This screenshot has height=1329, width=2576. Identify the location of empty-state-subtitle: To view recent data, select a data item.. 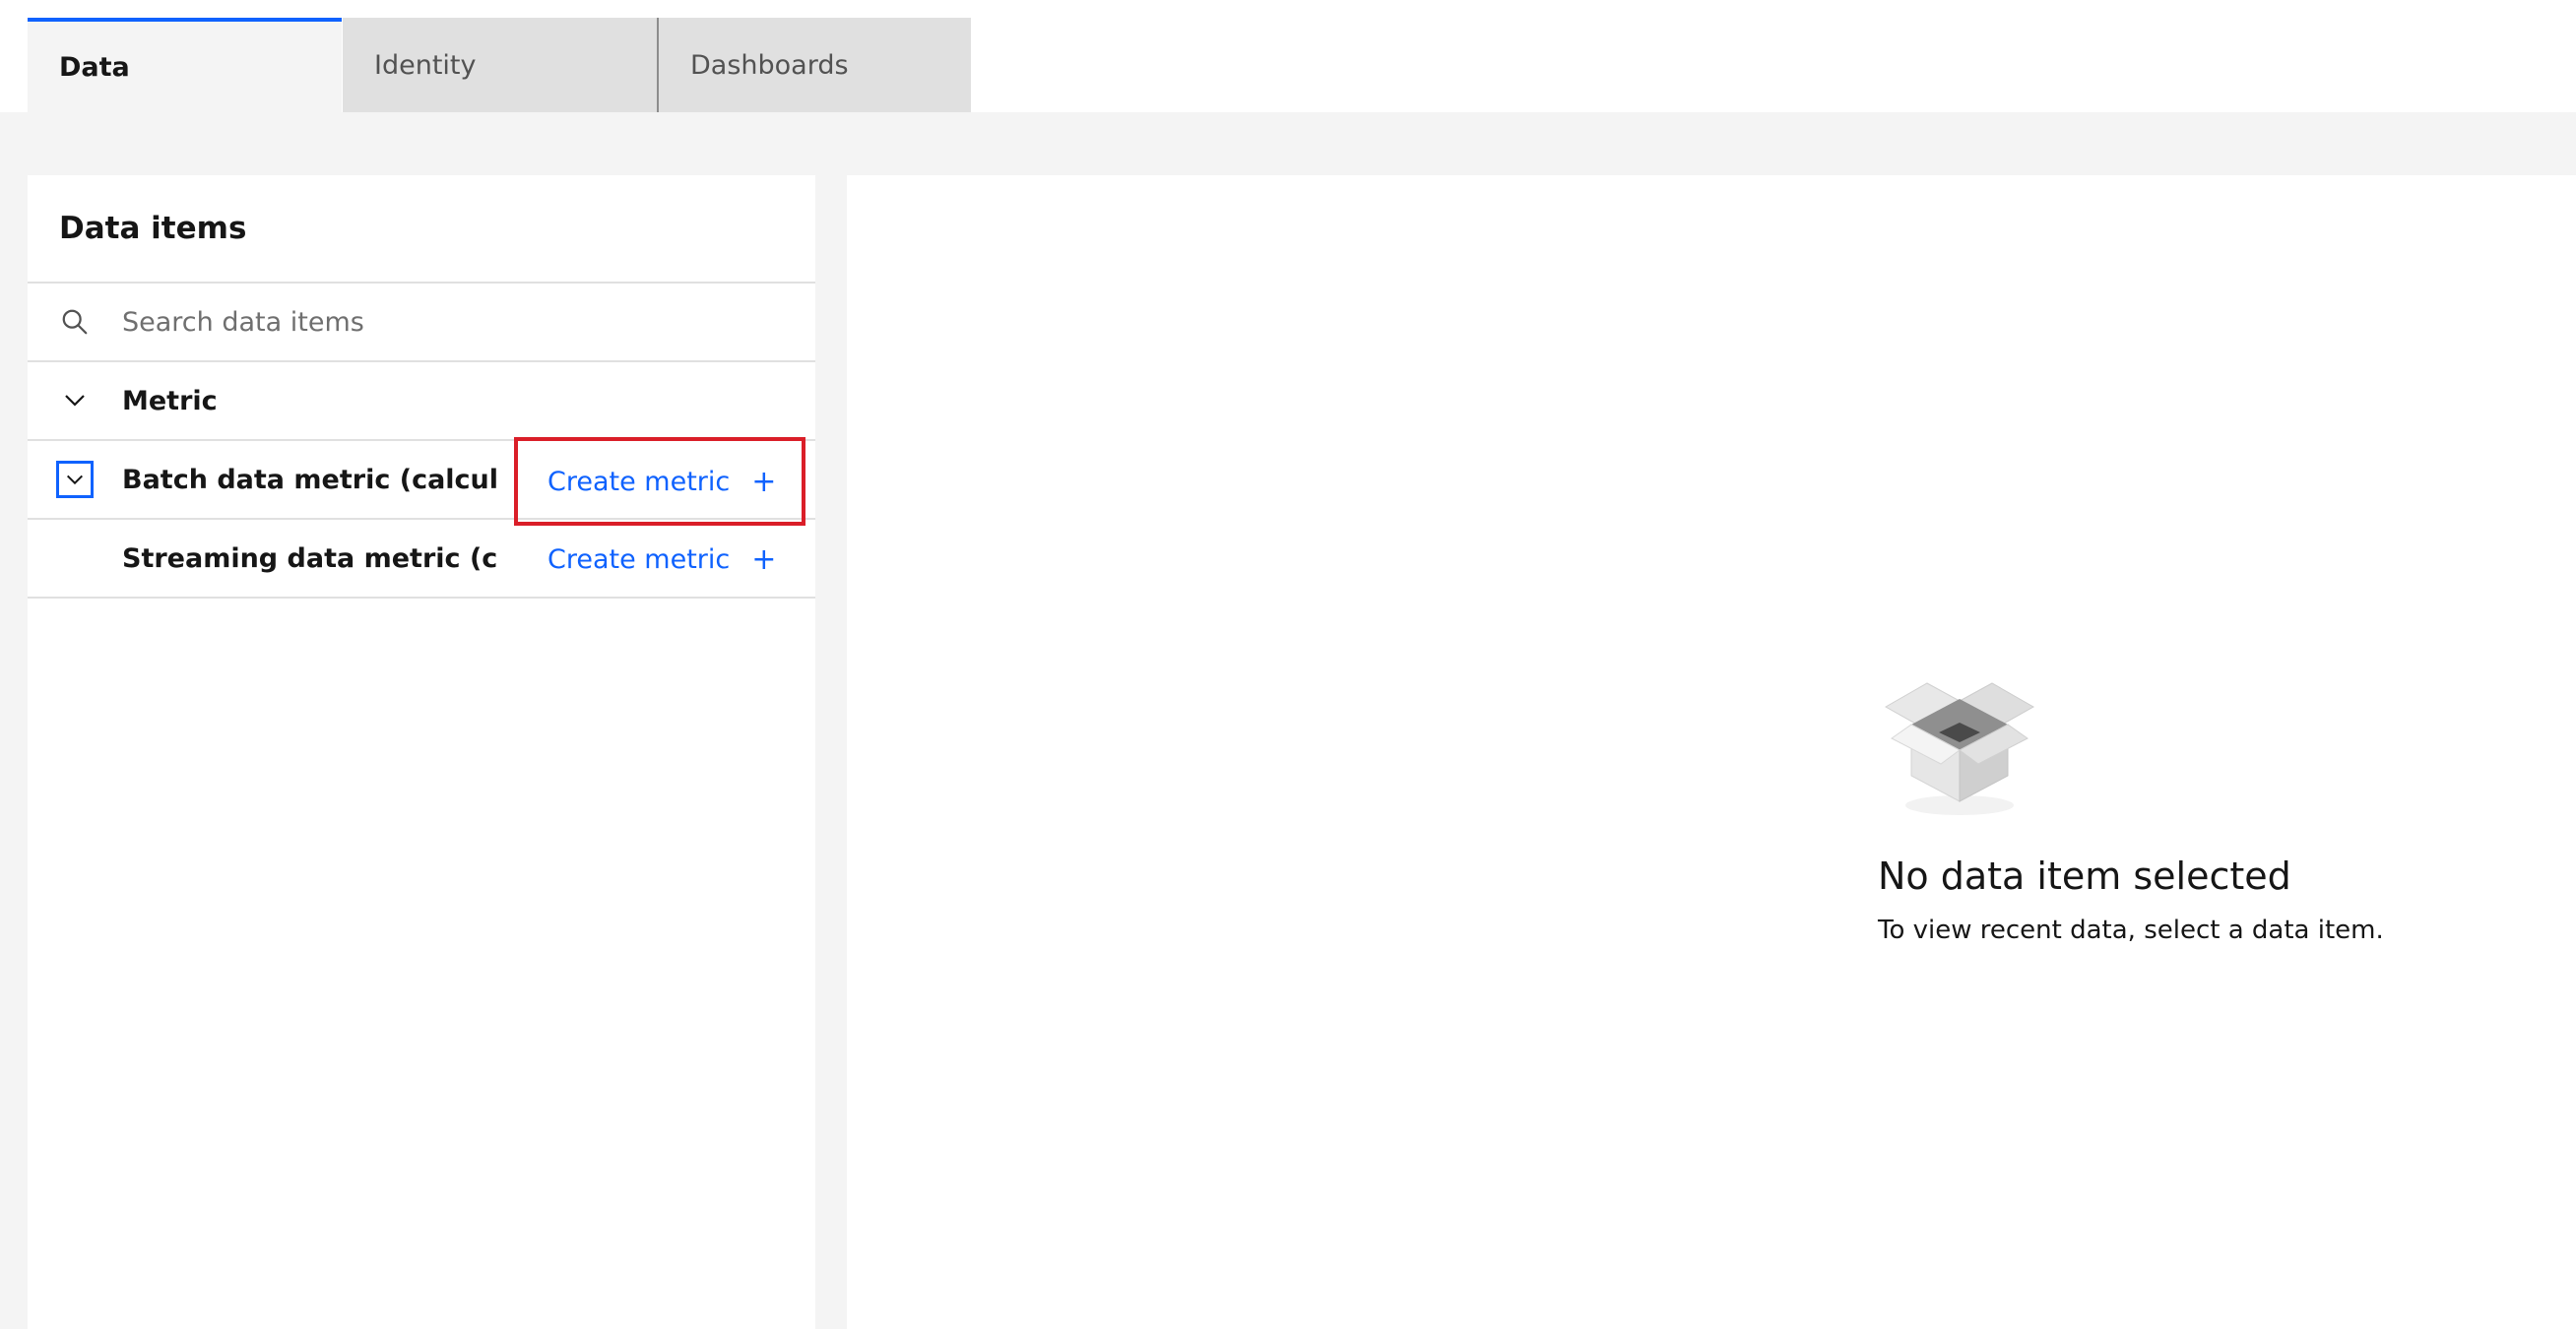
(2131, 930).